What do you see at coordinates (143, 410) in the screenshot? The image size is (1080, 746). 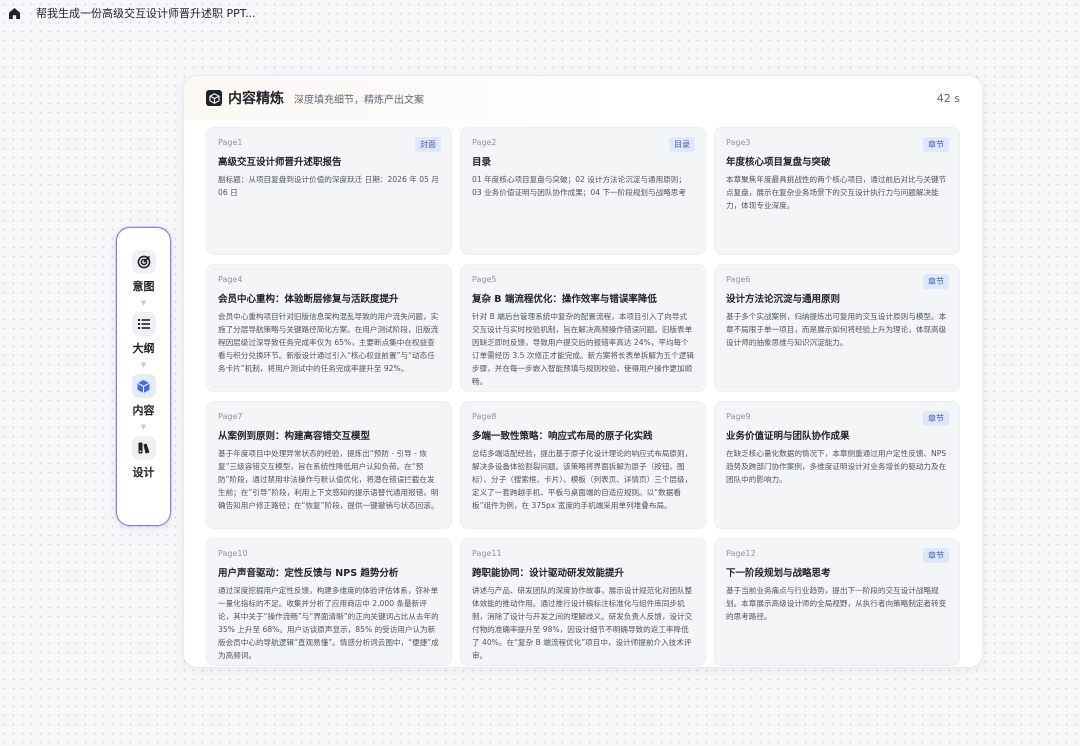 I see `step-label: 内容` at bounding box center [143, 410].